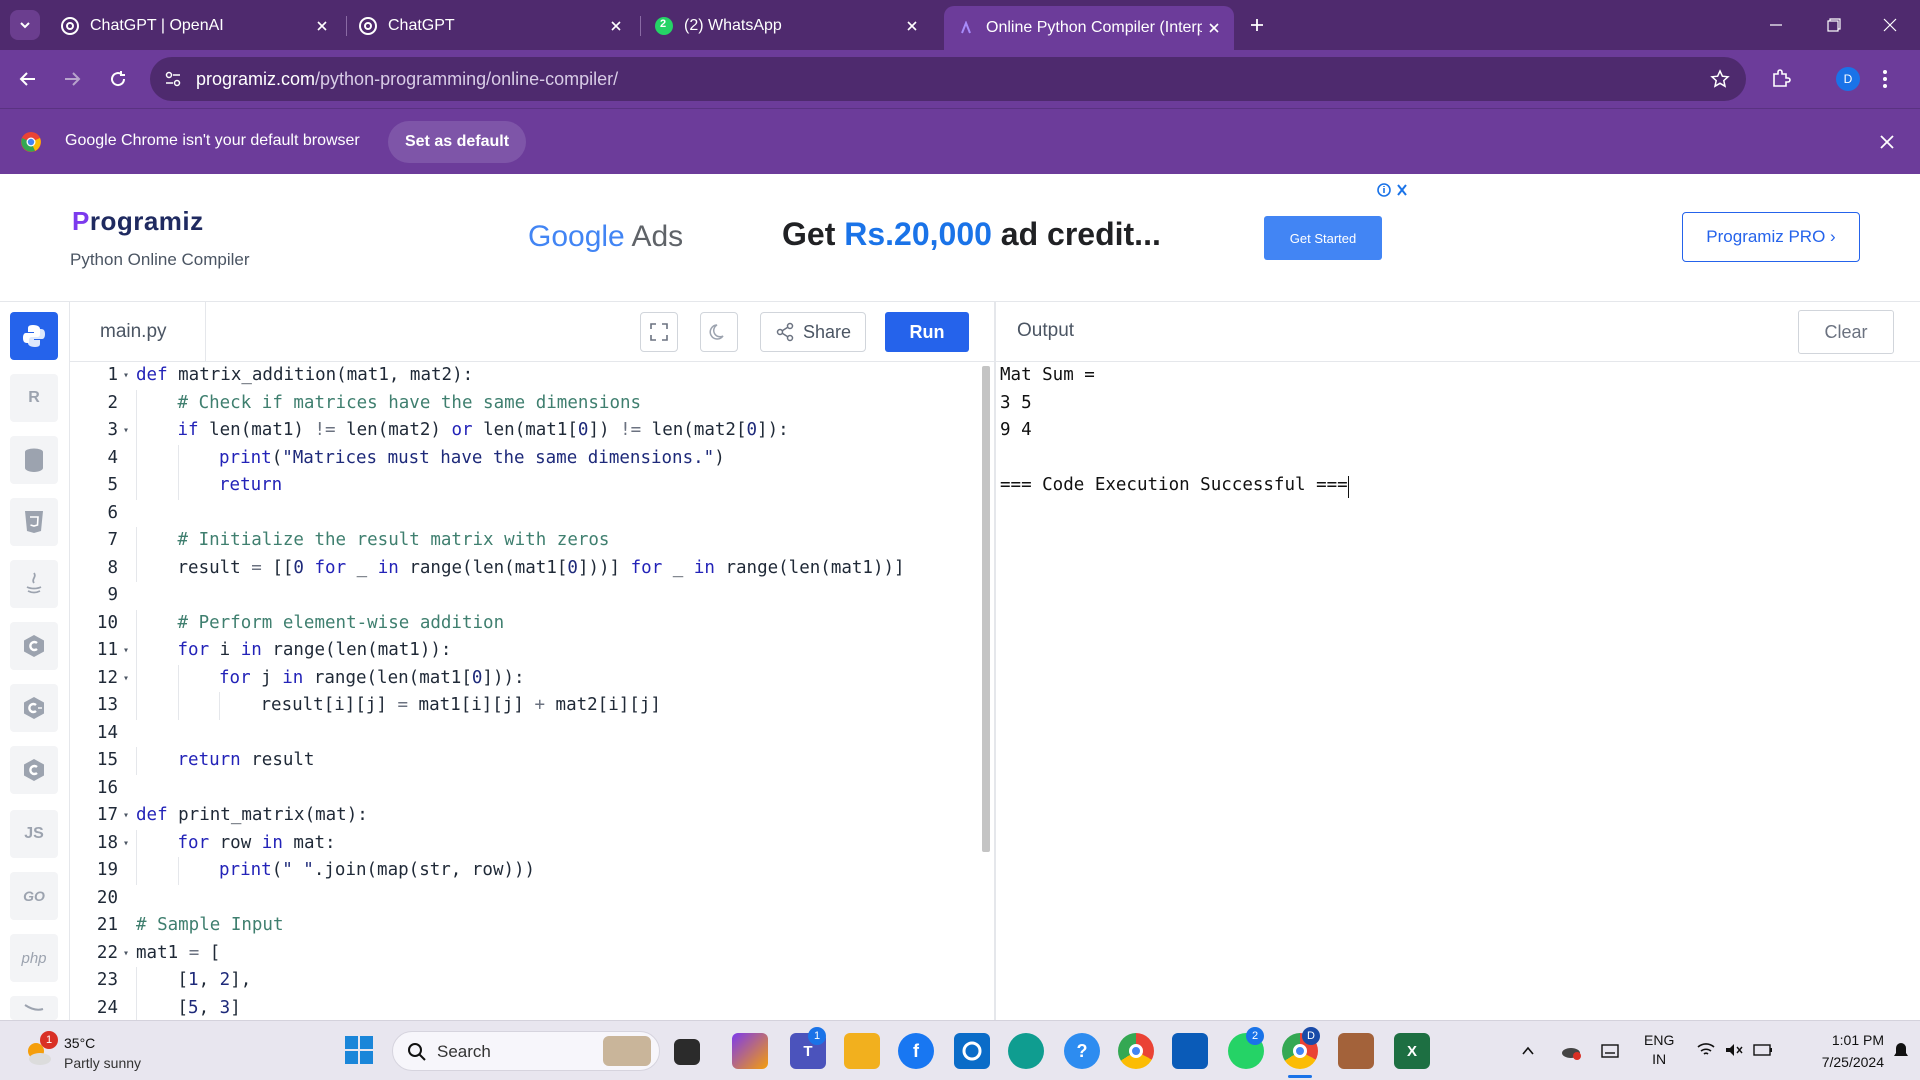  What do you see at coordinates (34, 460) in the screenshot?
I see `sidebar-item-sql` at bounding box center [34, 460].